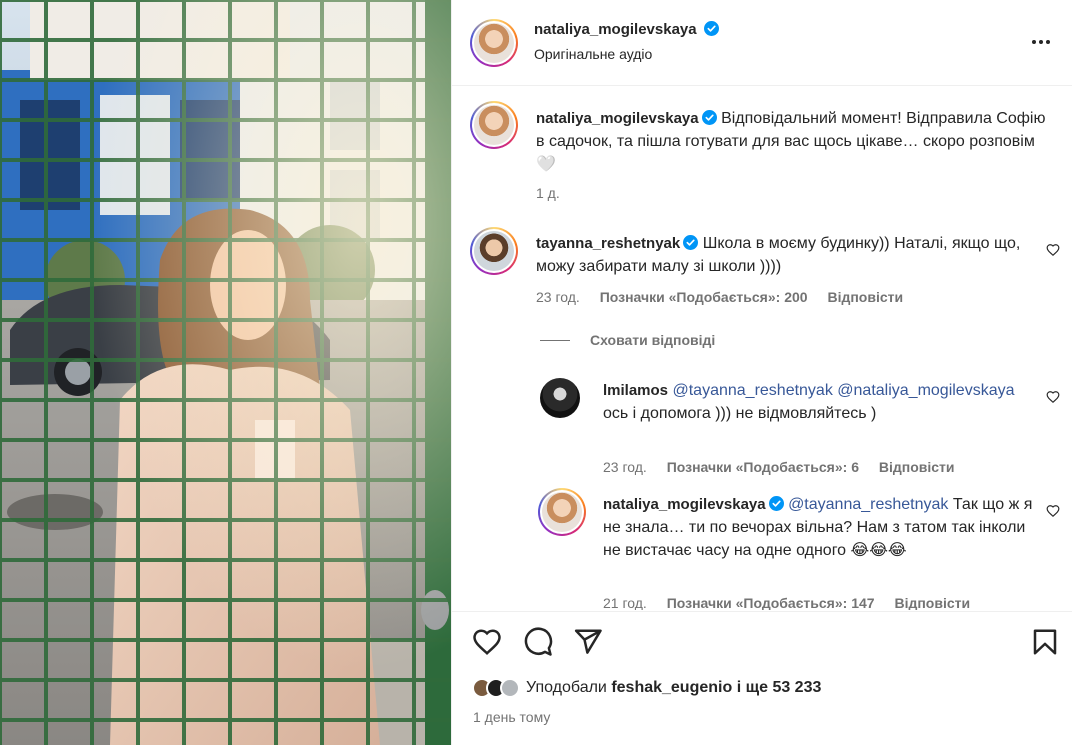 The width and height of the screenshot is (1072, 745). Describe the element at coordinates (548, 193) in the screenshot. I see `caption-time: 1 д.` at that location.